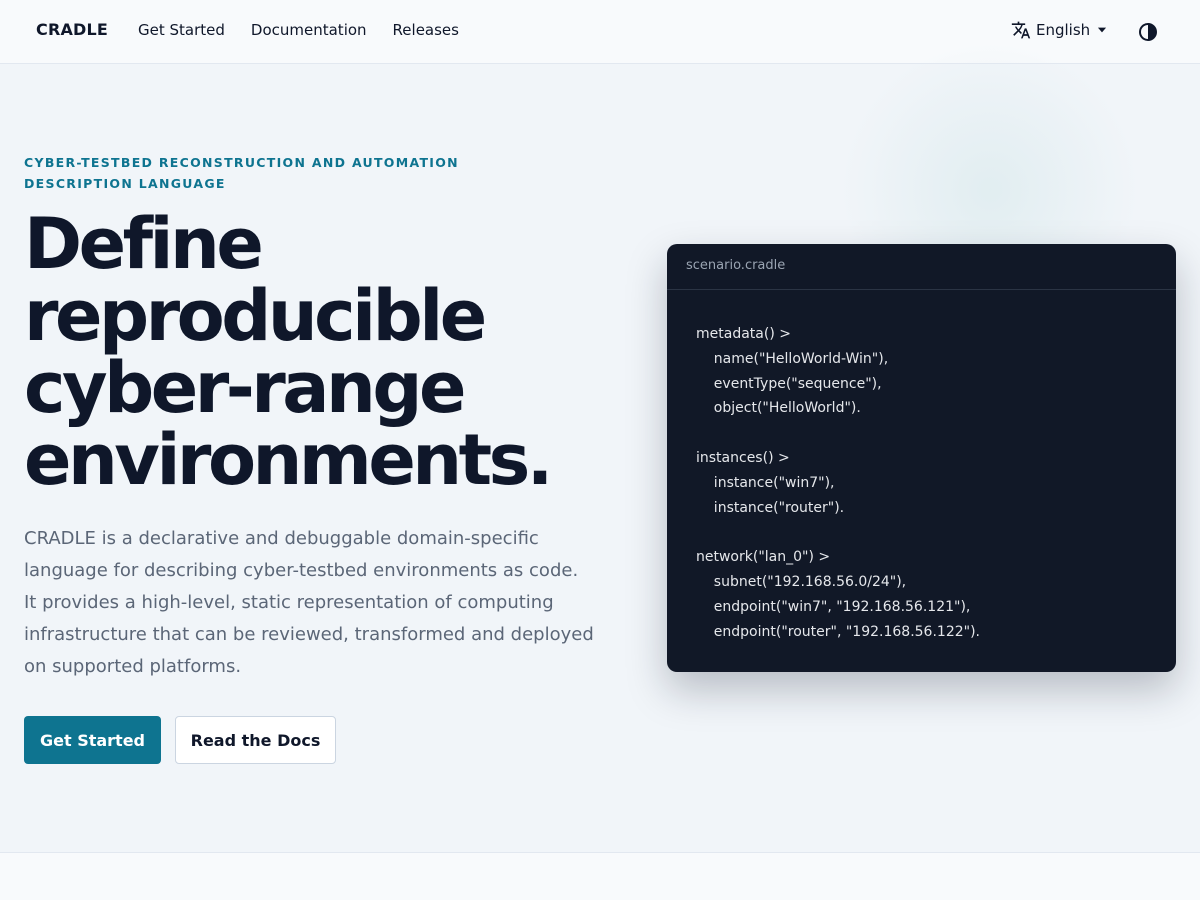 This screenshot has height=900, width=1200. Describe the element at coordinates (426, 30) in the screenshot. I see `nav-link-releases: Releases` at that location.